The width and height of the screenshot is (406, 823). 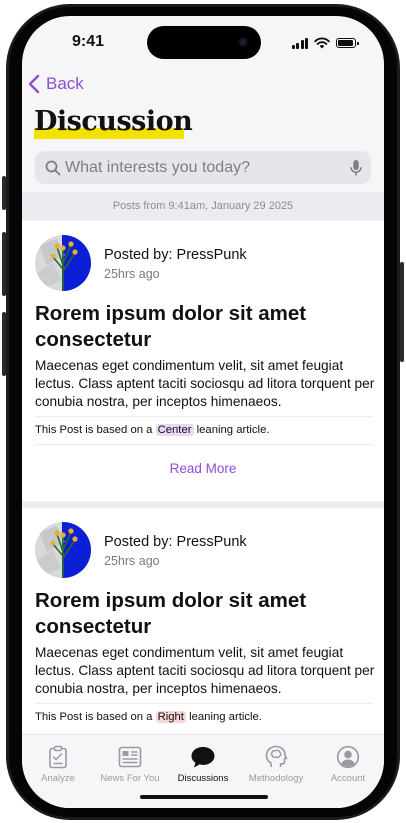 I want to click on battery-icon, so click(x=347, y=43).